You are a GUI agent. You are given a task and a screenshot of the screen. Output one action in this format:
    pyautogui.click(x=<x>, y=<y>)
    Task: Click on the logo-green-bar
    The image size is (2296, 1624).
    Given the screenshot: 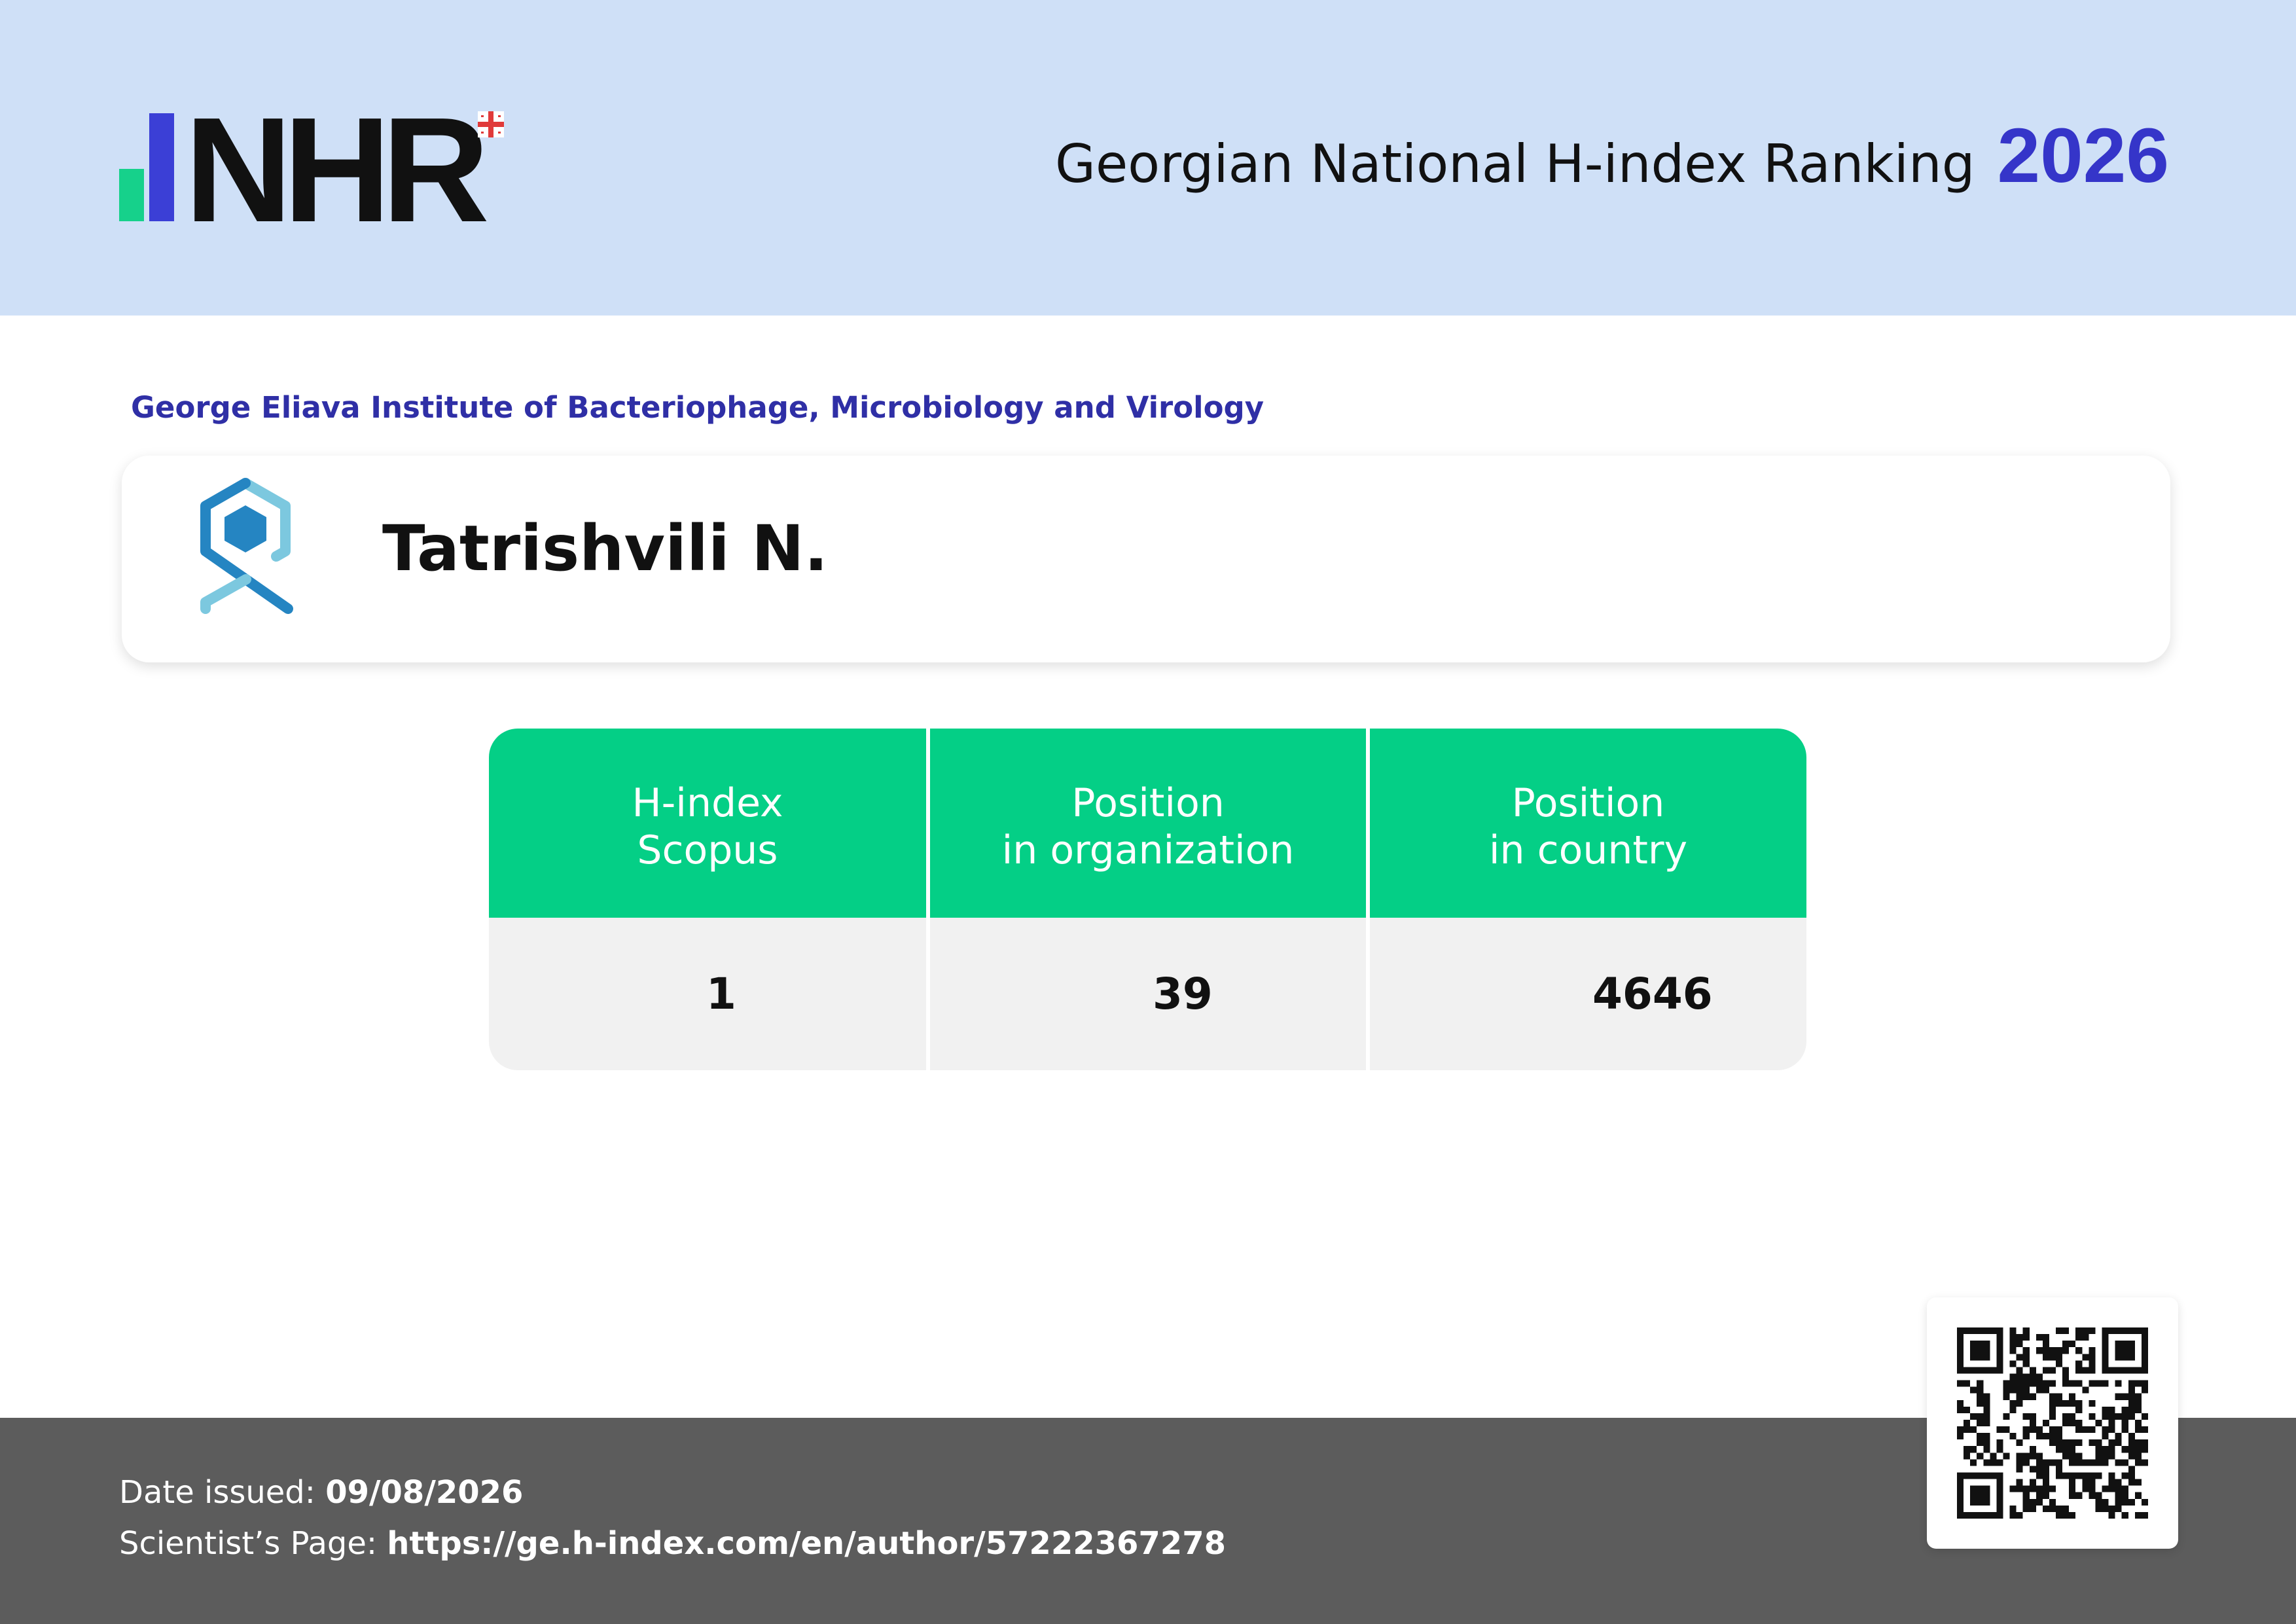 What is the action you would take?
    pyautogui.click(x=131, y=195)
    